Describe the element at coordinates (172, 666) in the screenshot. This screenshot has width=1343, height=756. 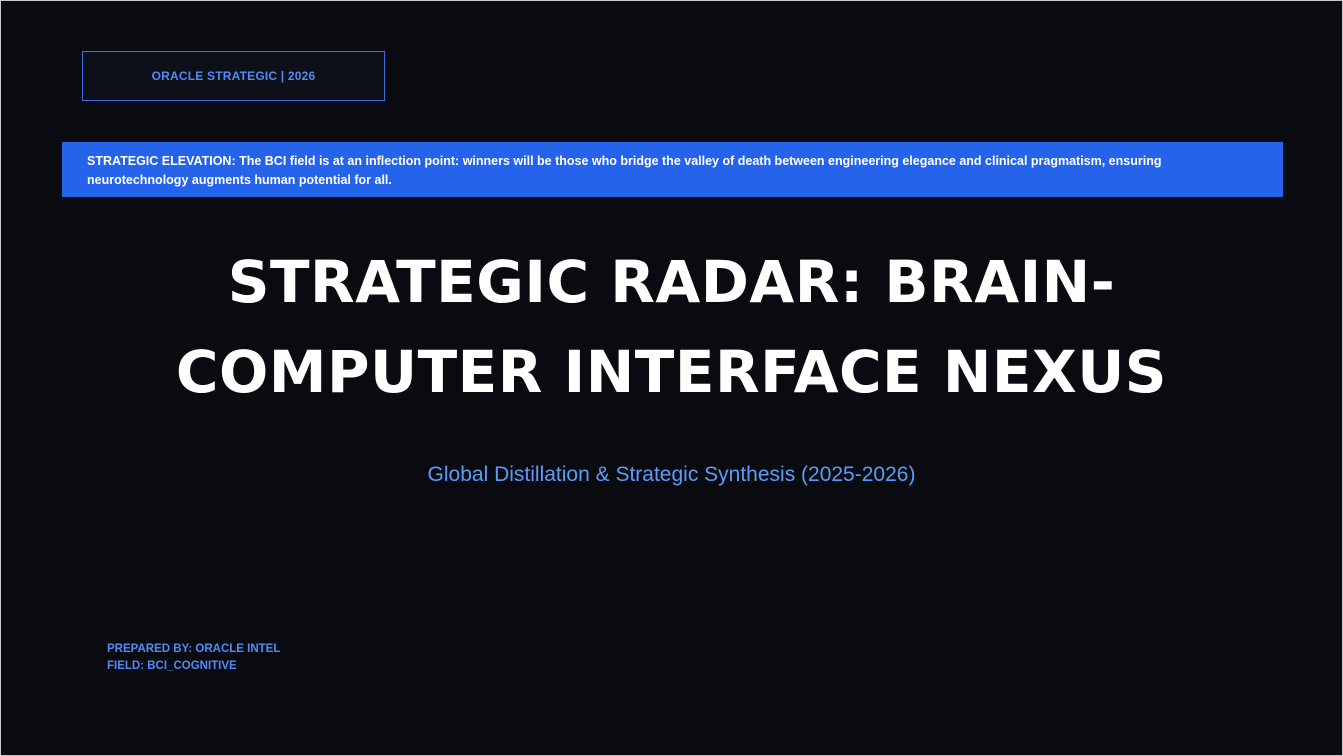
I see `field-text: FIELD: BCI_COGNITIVE` at that location.